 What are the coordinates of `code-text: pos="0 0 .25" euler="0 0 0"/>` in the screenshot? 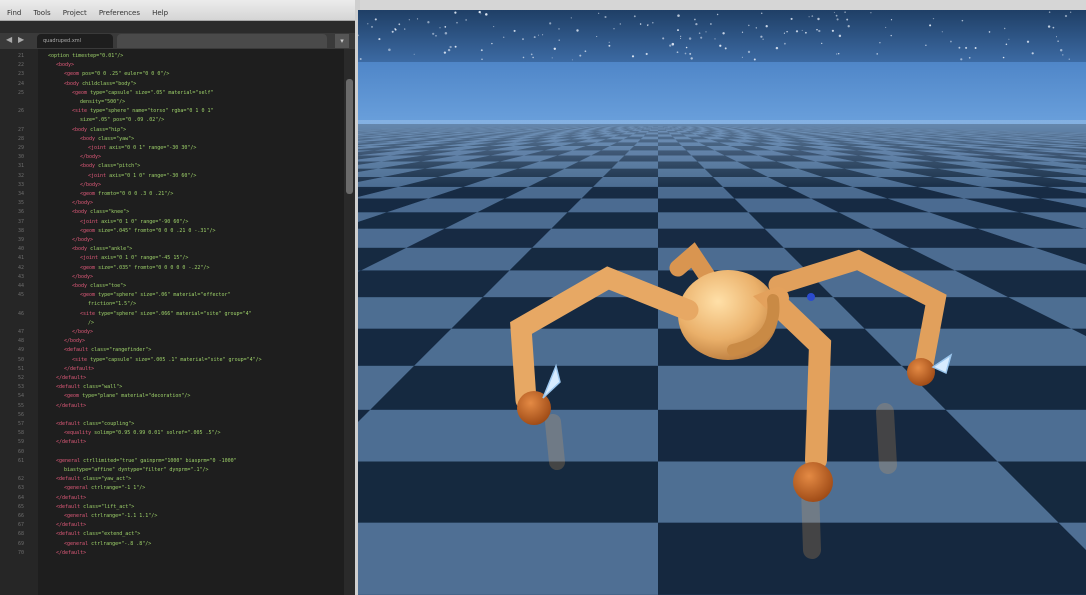 It's located at (124, 74).